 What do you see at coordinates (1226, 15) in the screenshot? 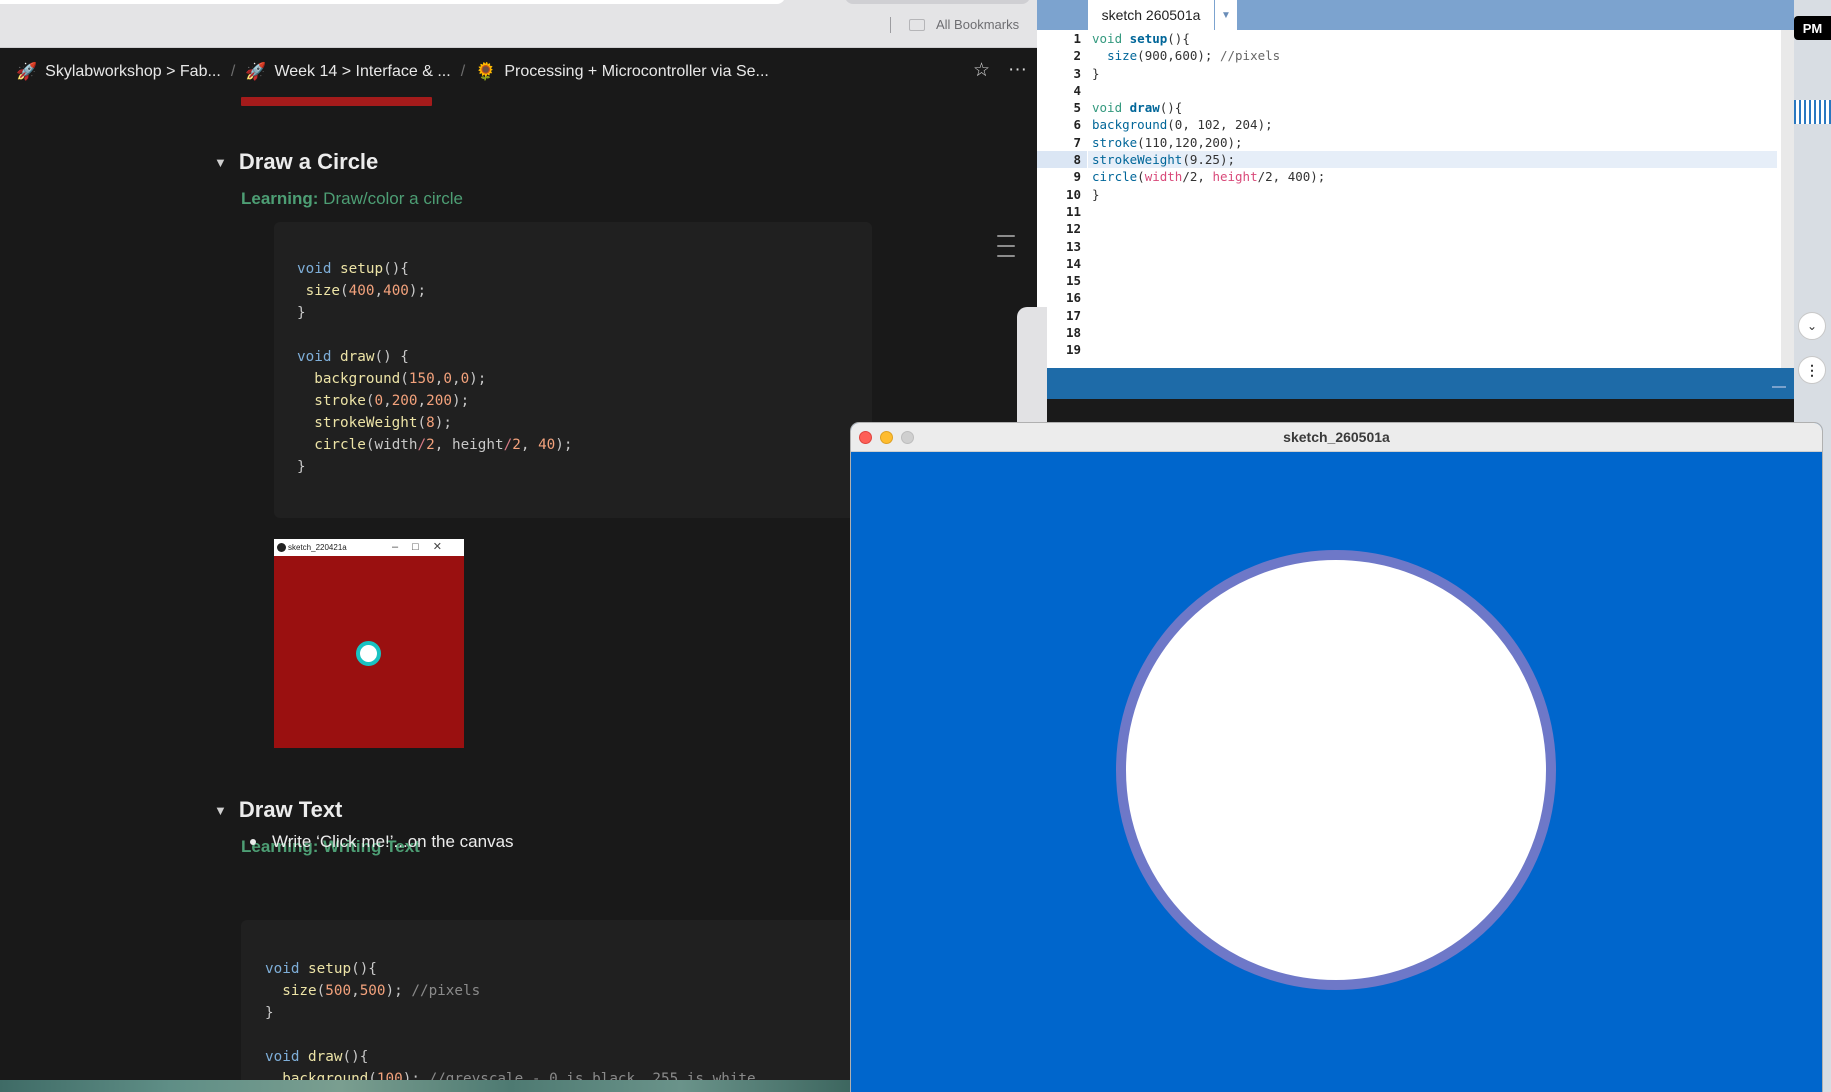
I see `tab-menu-arrow-icon: ▼` at bounding box center [1226, 15].